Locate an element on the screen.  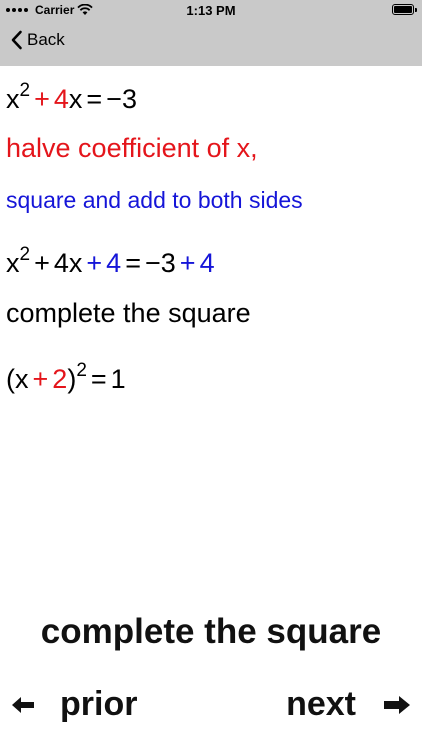
eq3-open: (x is located at coordinates (17, 379).